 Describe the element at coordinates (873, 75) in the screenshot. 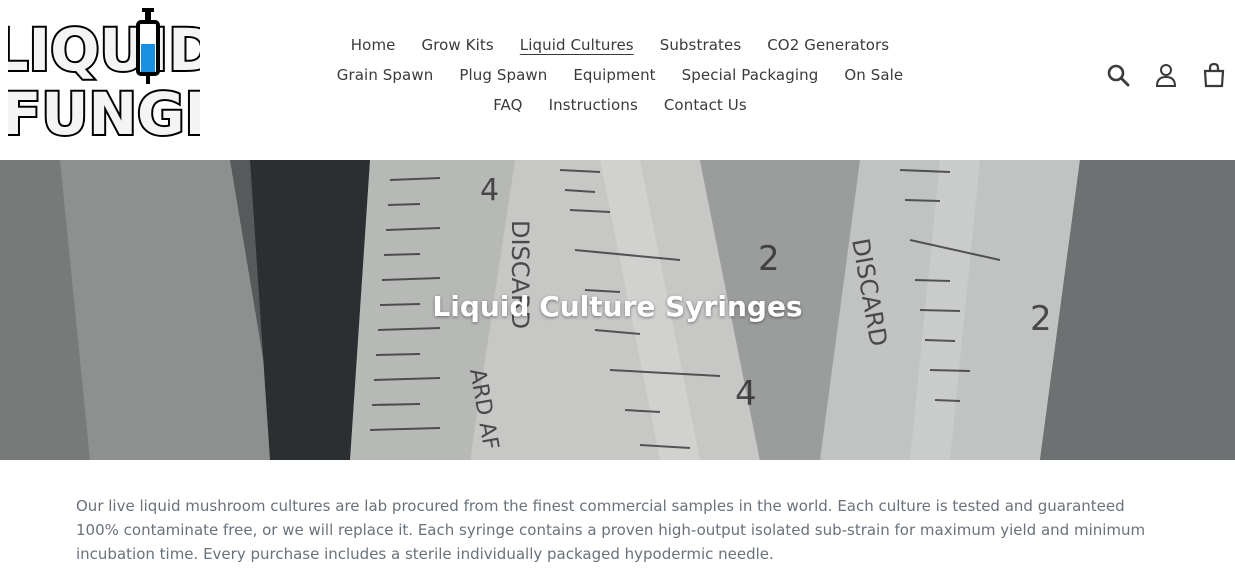

I see `nav-link-on-sale: On Sale` at that location.